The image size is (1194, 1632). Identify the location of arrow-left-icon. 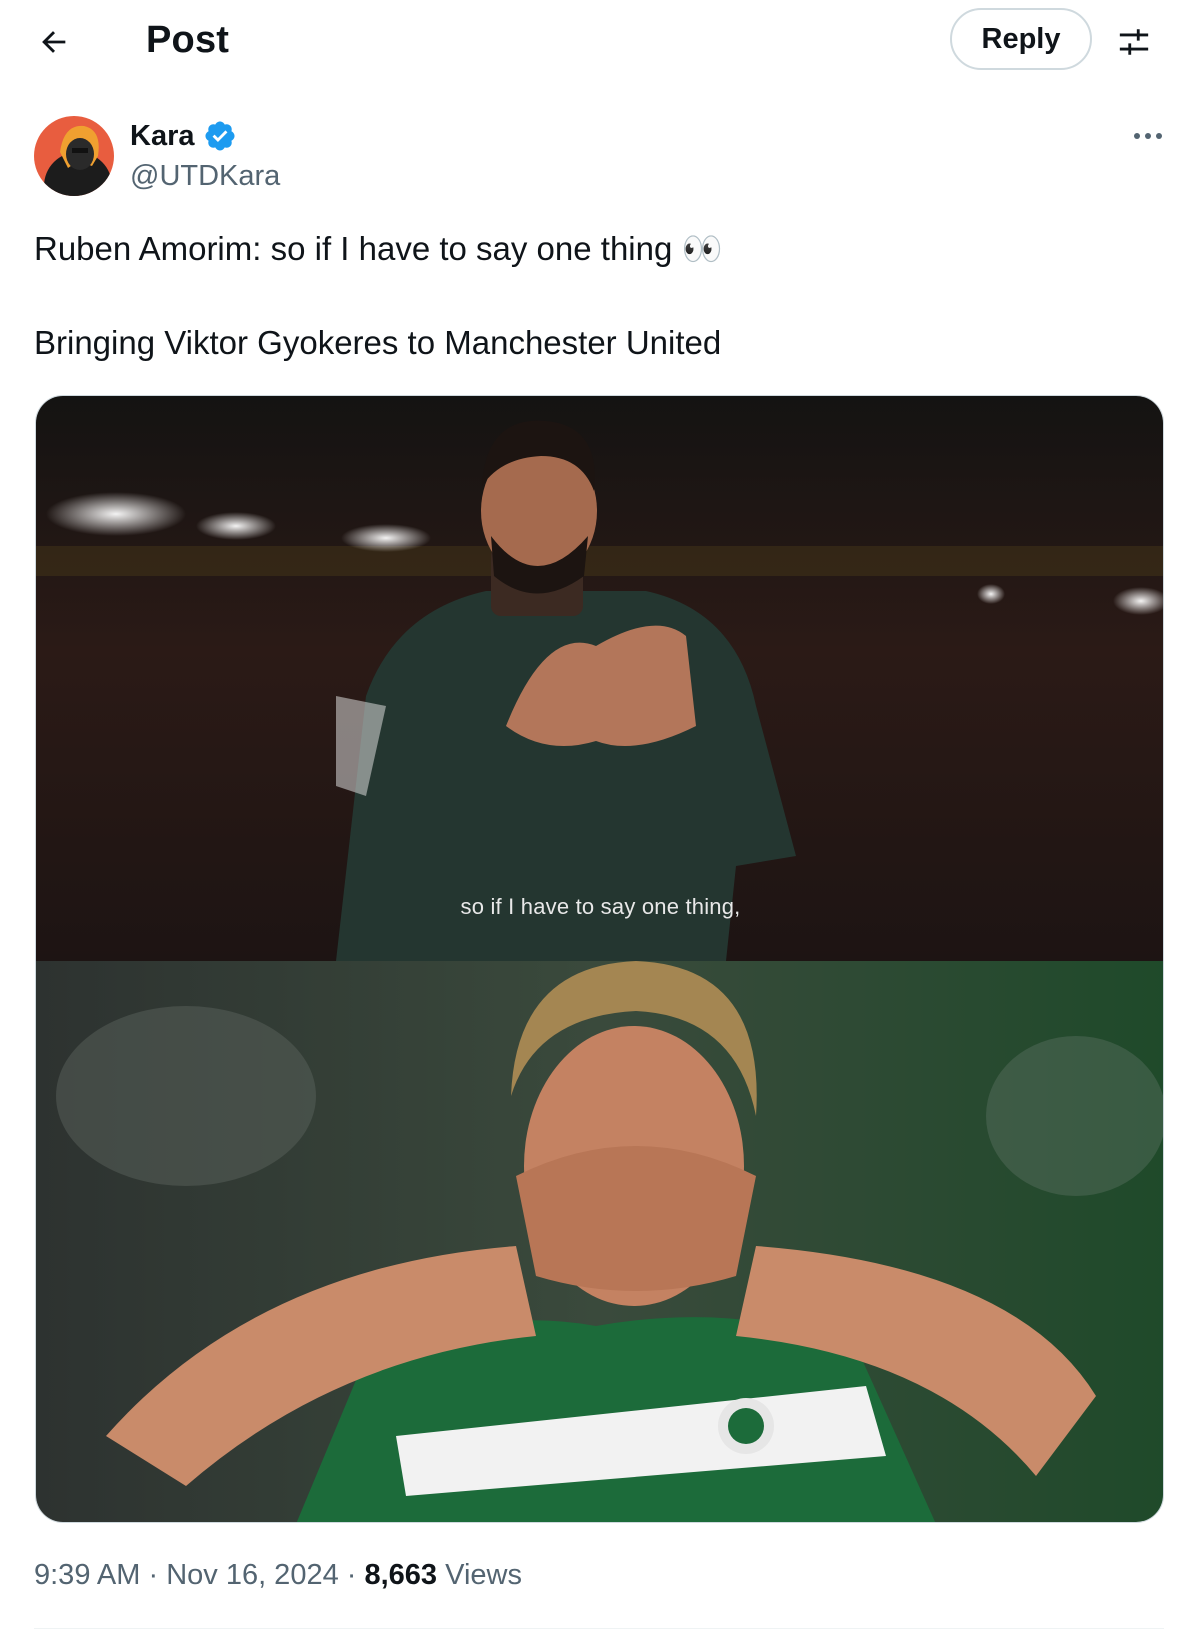
(54, 42).